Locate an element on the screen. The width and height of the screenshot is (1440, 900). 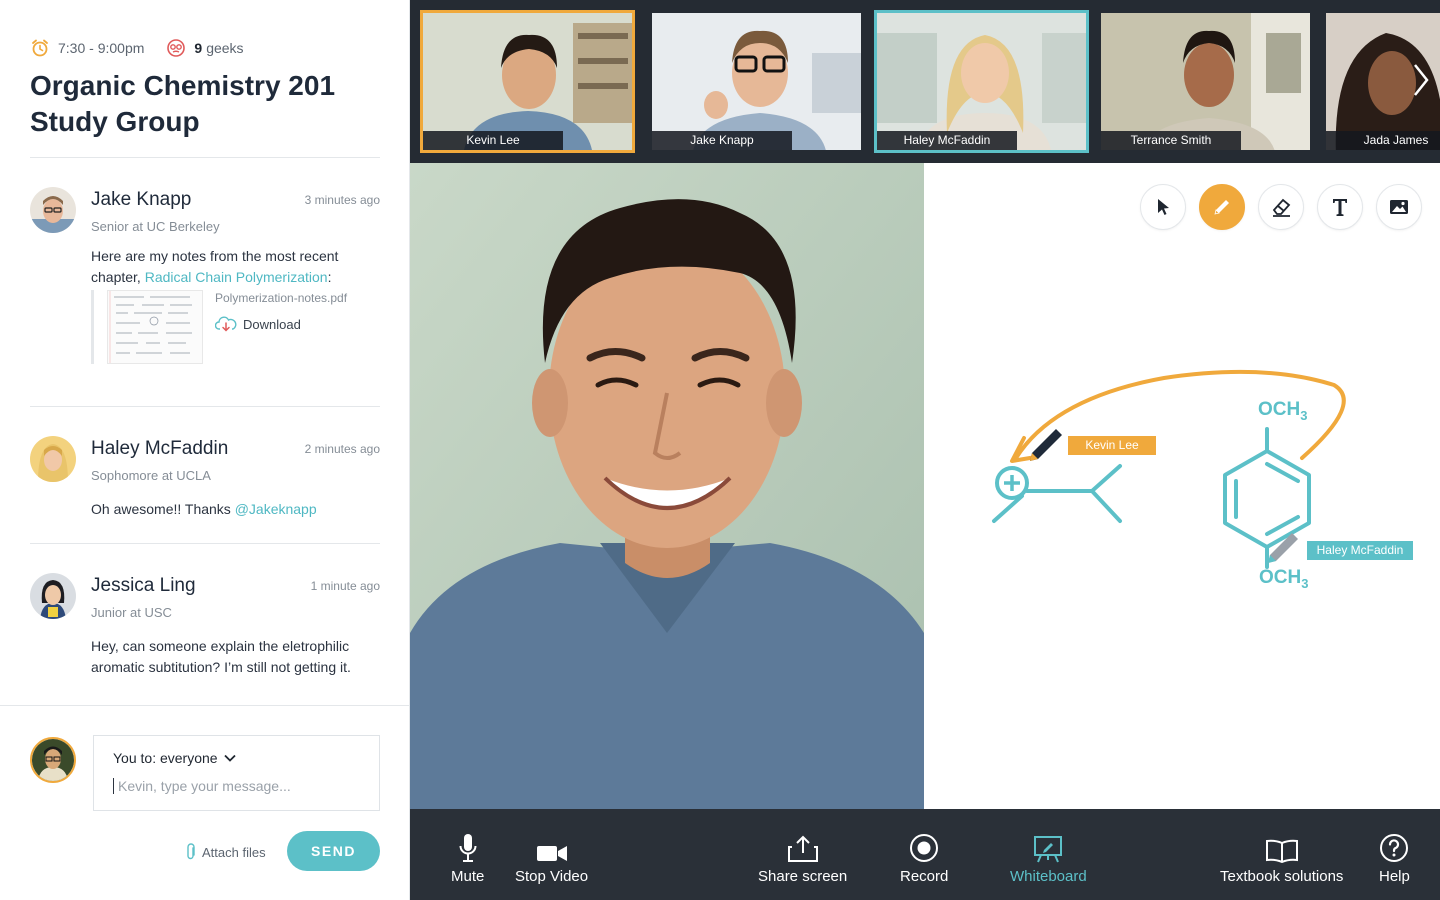
help-question-icon is located at coordinates (1394, 848).